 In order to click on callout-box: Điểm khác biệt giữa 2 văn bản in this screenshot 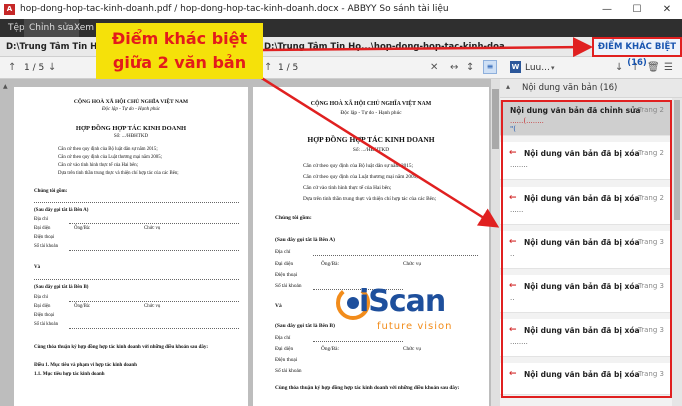, I will do `click(179, 51)`.